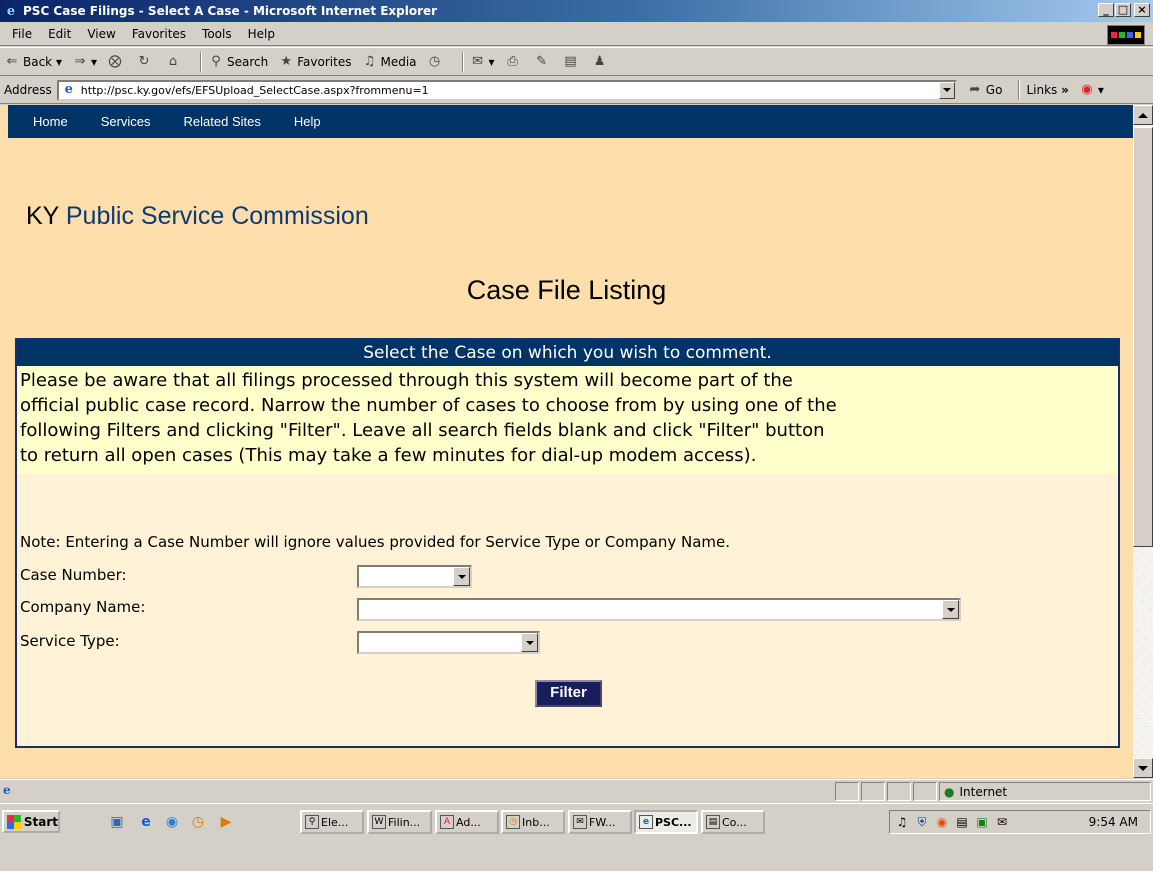 The height and width of the screenshot is (871, 1153). I want to click on service-type-label: Service Type:, so click(70, 641).